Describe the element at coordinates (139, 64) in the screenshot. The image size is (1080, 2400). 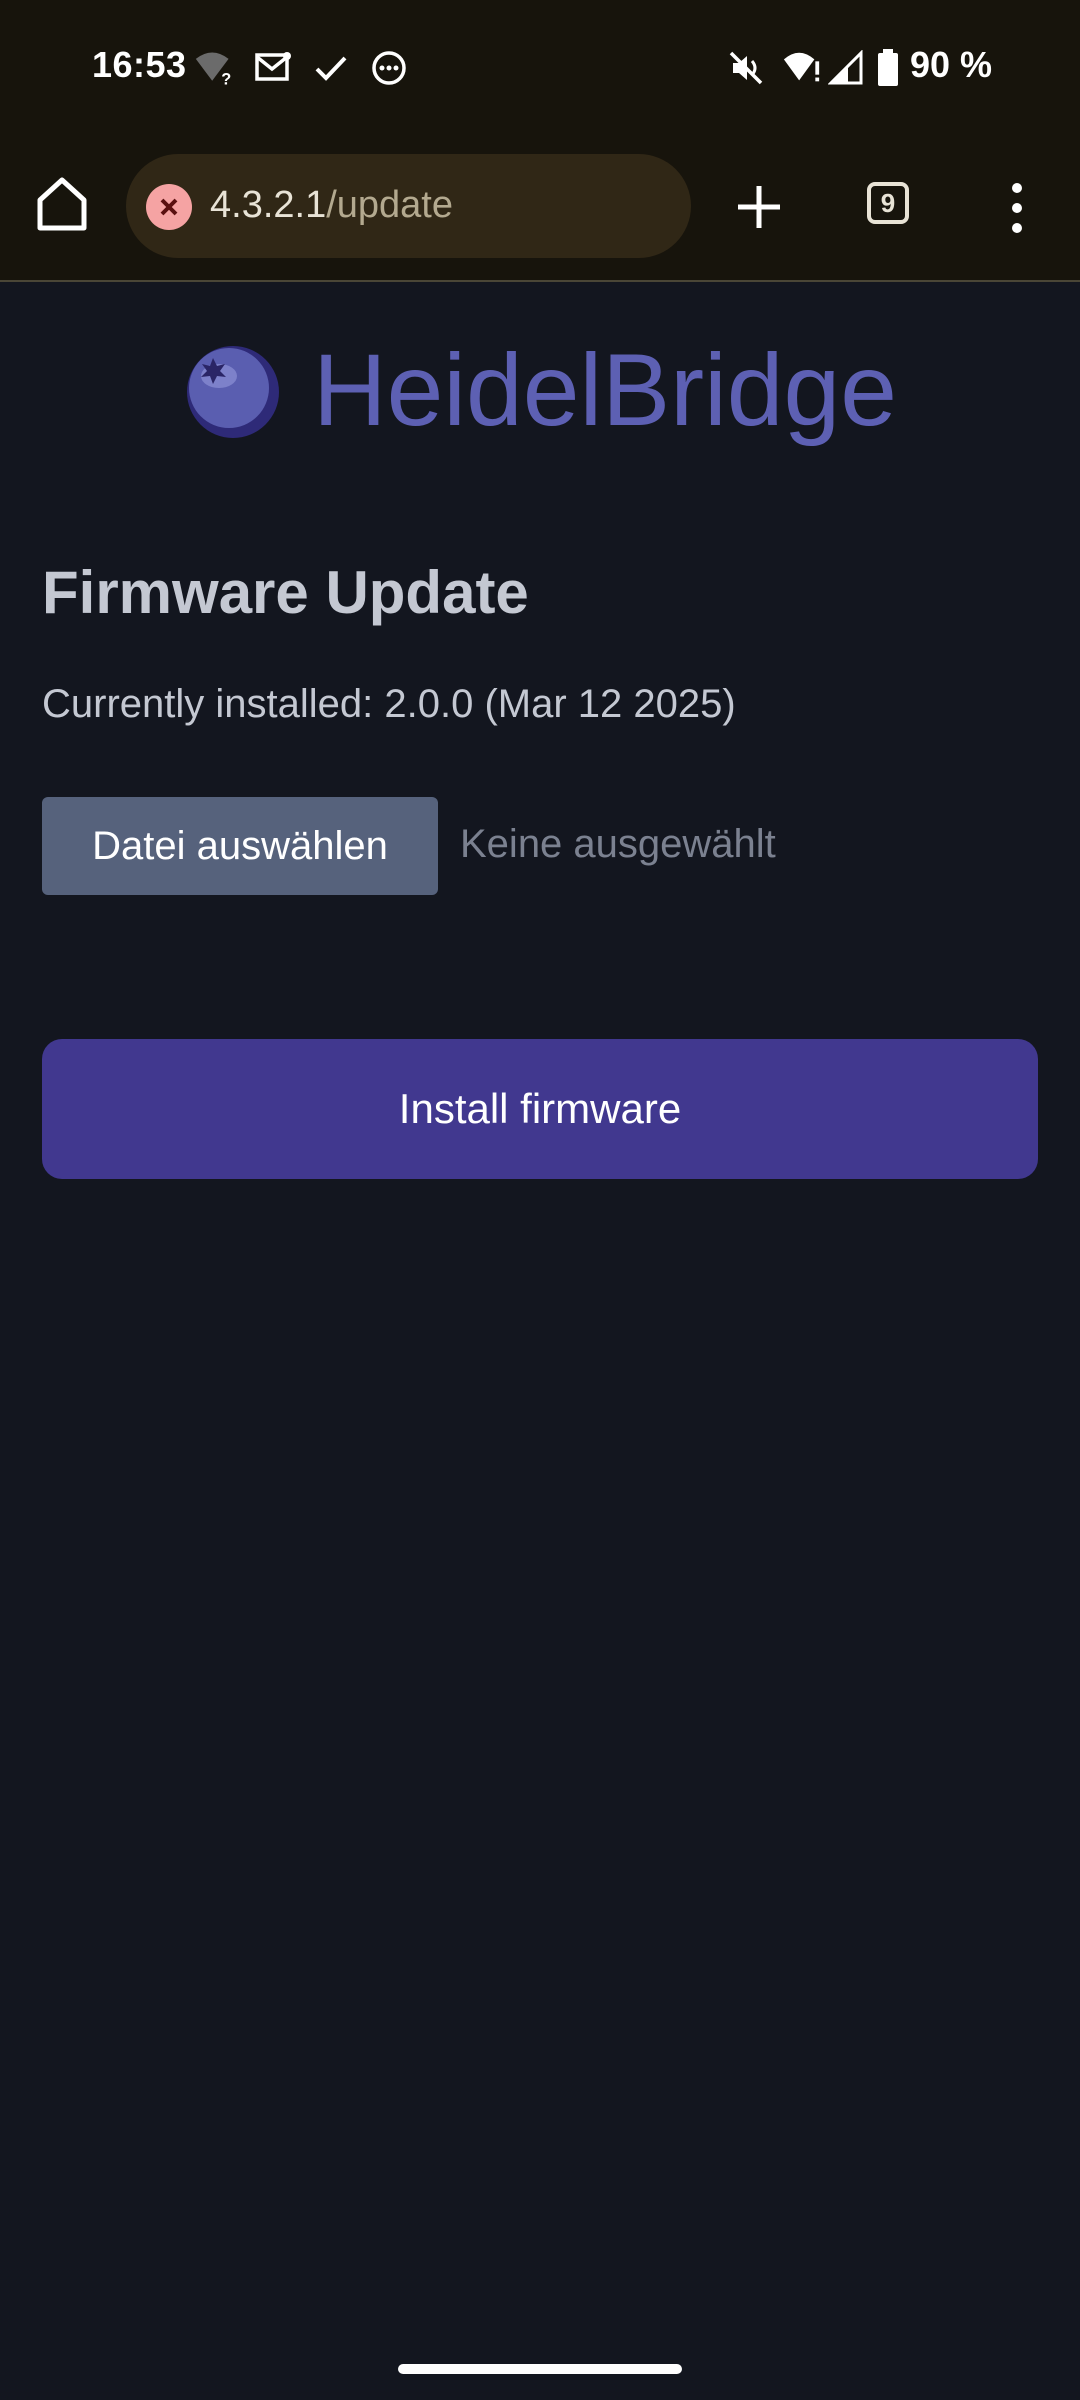
I see `status-time: 16:53` at that location.